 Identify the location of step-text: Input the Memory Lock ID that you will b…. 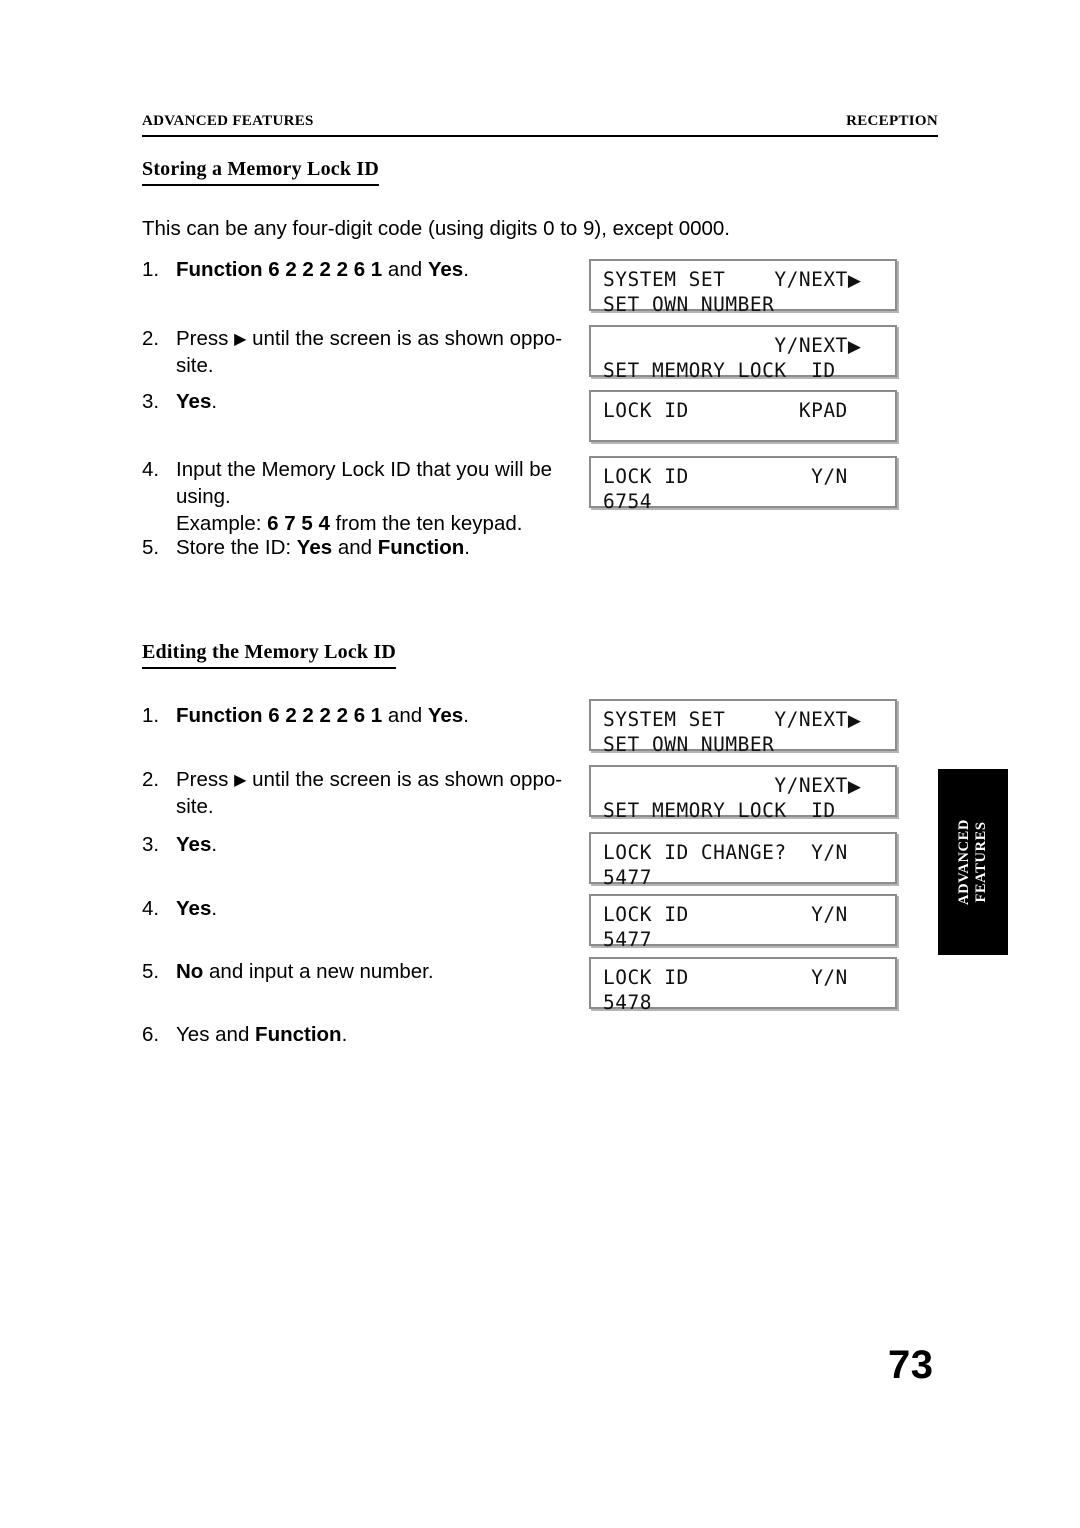
(364, 496).